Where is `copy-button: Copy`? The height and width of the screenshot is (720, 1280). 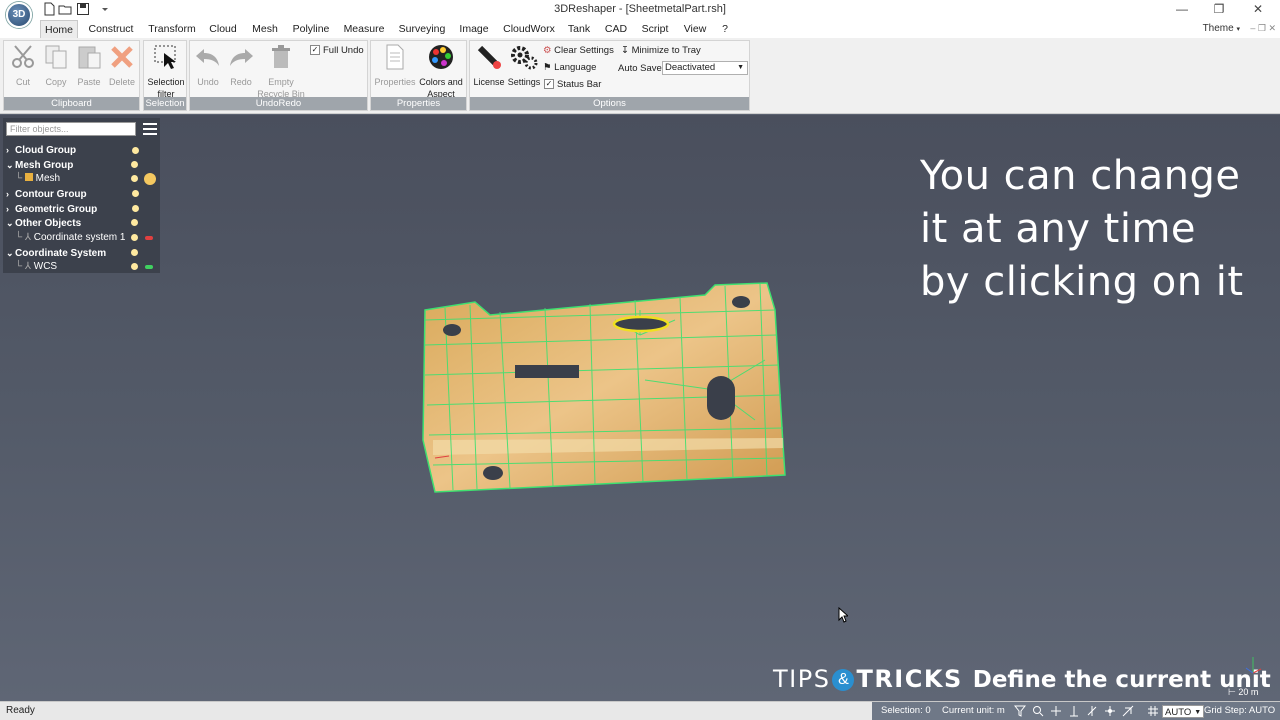
copy-button: Copy is located at coordinates (56, 65).